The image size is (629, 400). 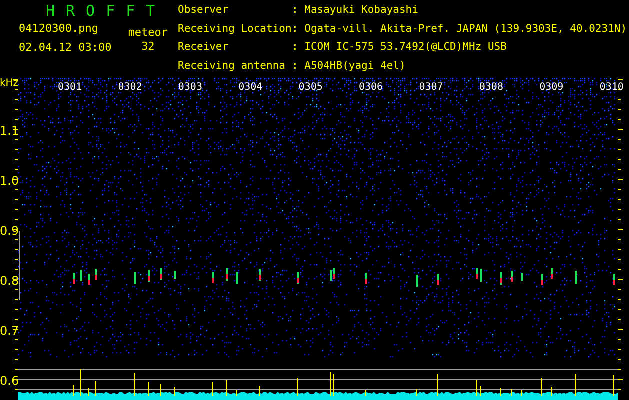 What do you see at coordinates (552, 87) in the screenshot?
I see `time-label: 0309` at bounding box center [552, 87].